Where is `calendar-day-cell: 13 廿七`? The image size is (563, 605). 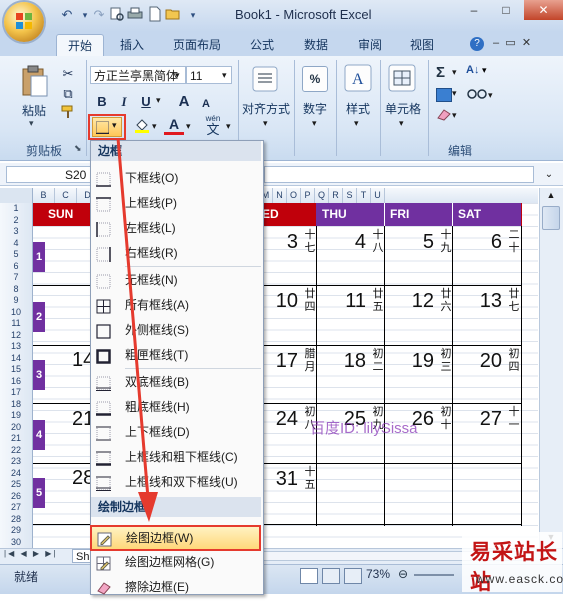 calendar-day-cell: 13 廿七 is located at coordinates (494, 304).